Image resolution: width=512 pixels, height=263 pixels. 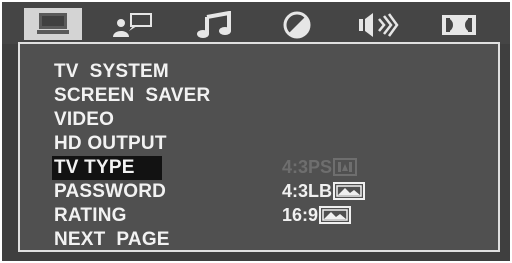 I want to click on tab-audio-setup, so click(x=215, y=25).